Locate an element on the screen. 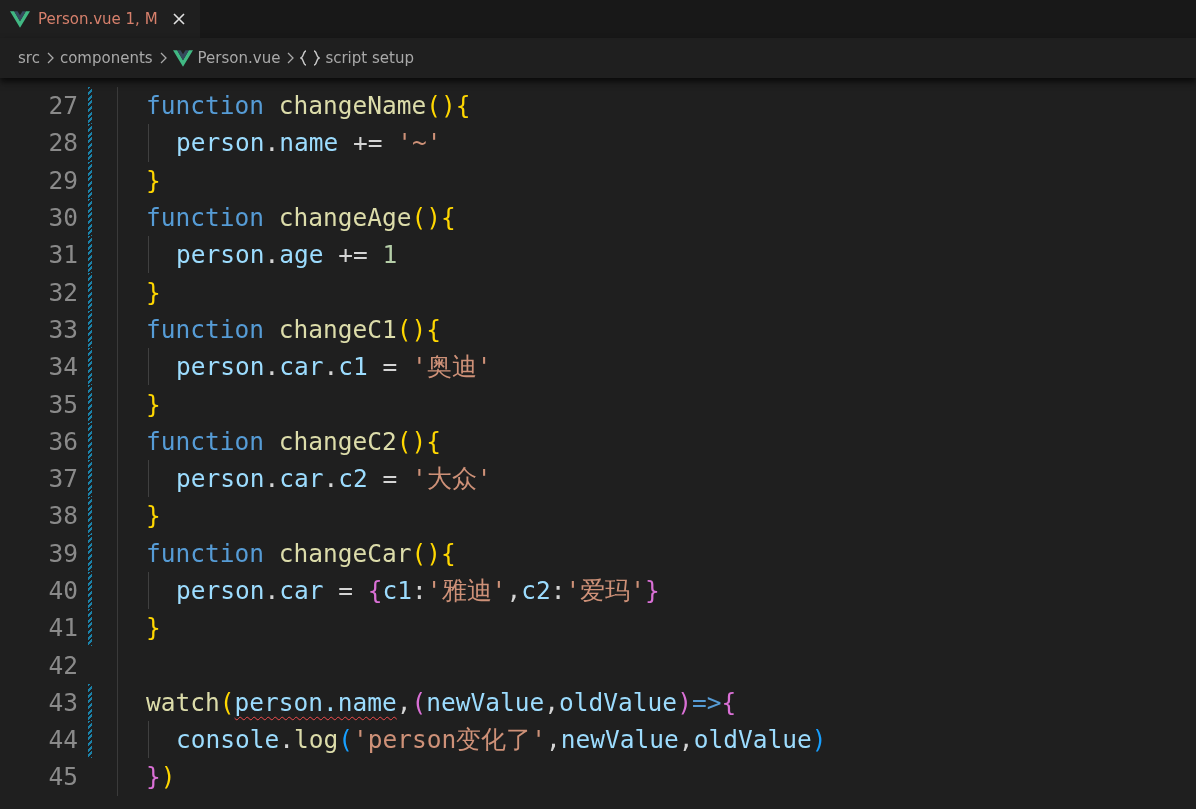  line-number: 28 is located at coordinates (62, 143).